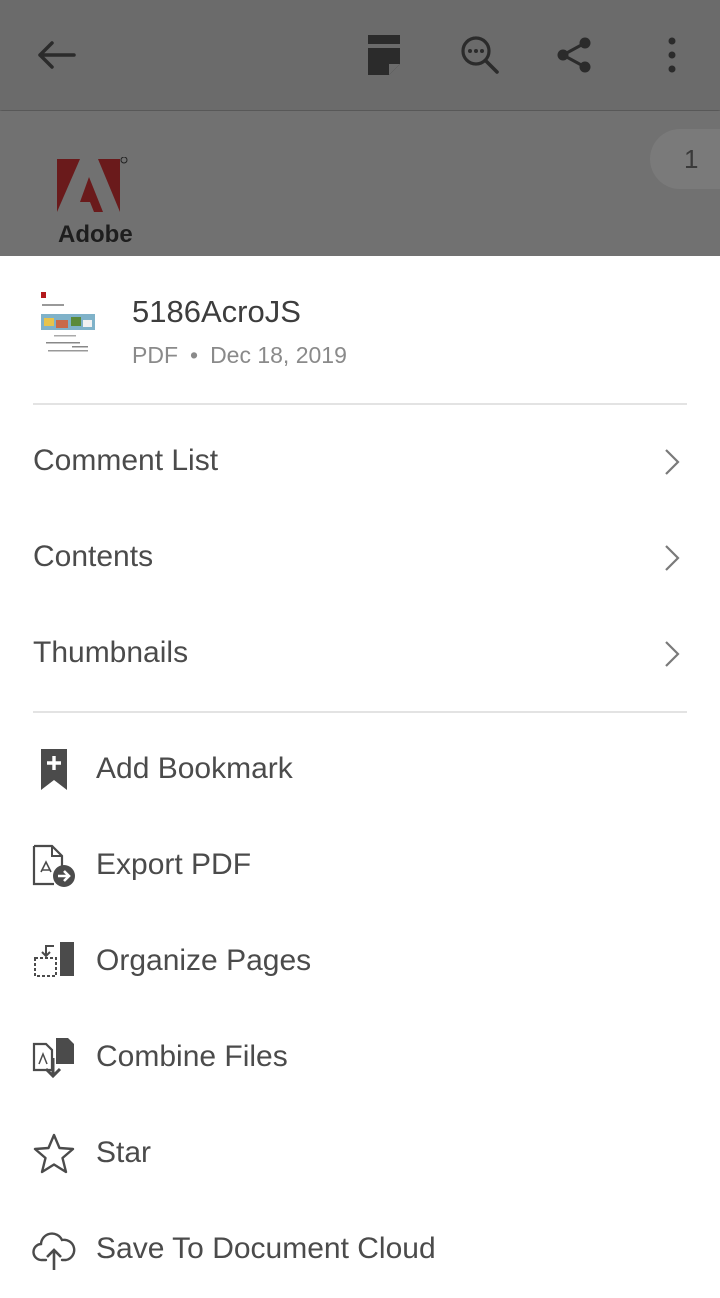 This screenshot has height=1298, width=720. I want to click on save-to-document-cloud-item: Save To Document Cloud, so click(360, 1250).